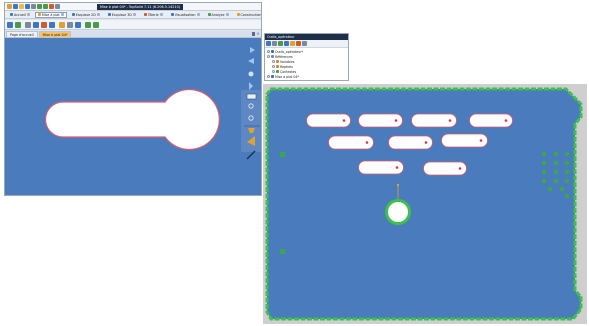  I want to click on flat-part-graphic, so click(132, 119).